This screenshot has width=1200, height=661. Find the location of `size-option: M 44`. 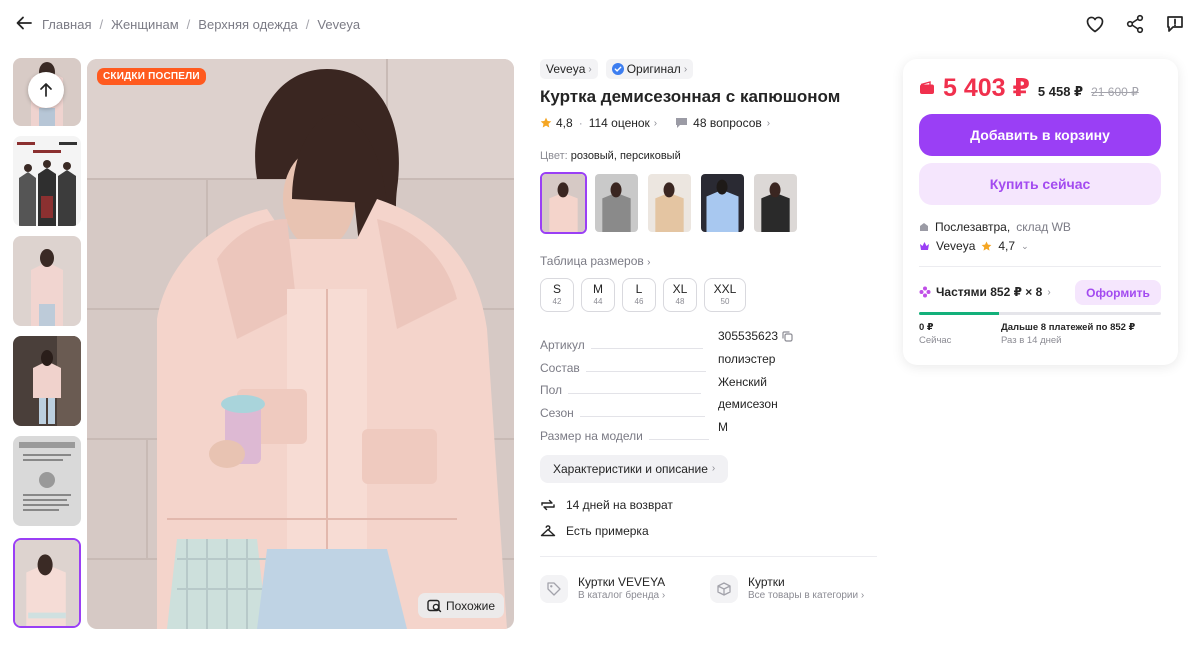

size-option: M 44 is located at coordinates (598, 295).